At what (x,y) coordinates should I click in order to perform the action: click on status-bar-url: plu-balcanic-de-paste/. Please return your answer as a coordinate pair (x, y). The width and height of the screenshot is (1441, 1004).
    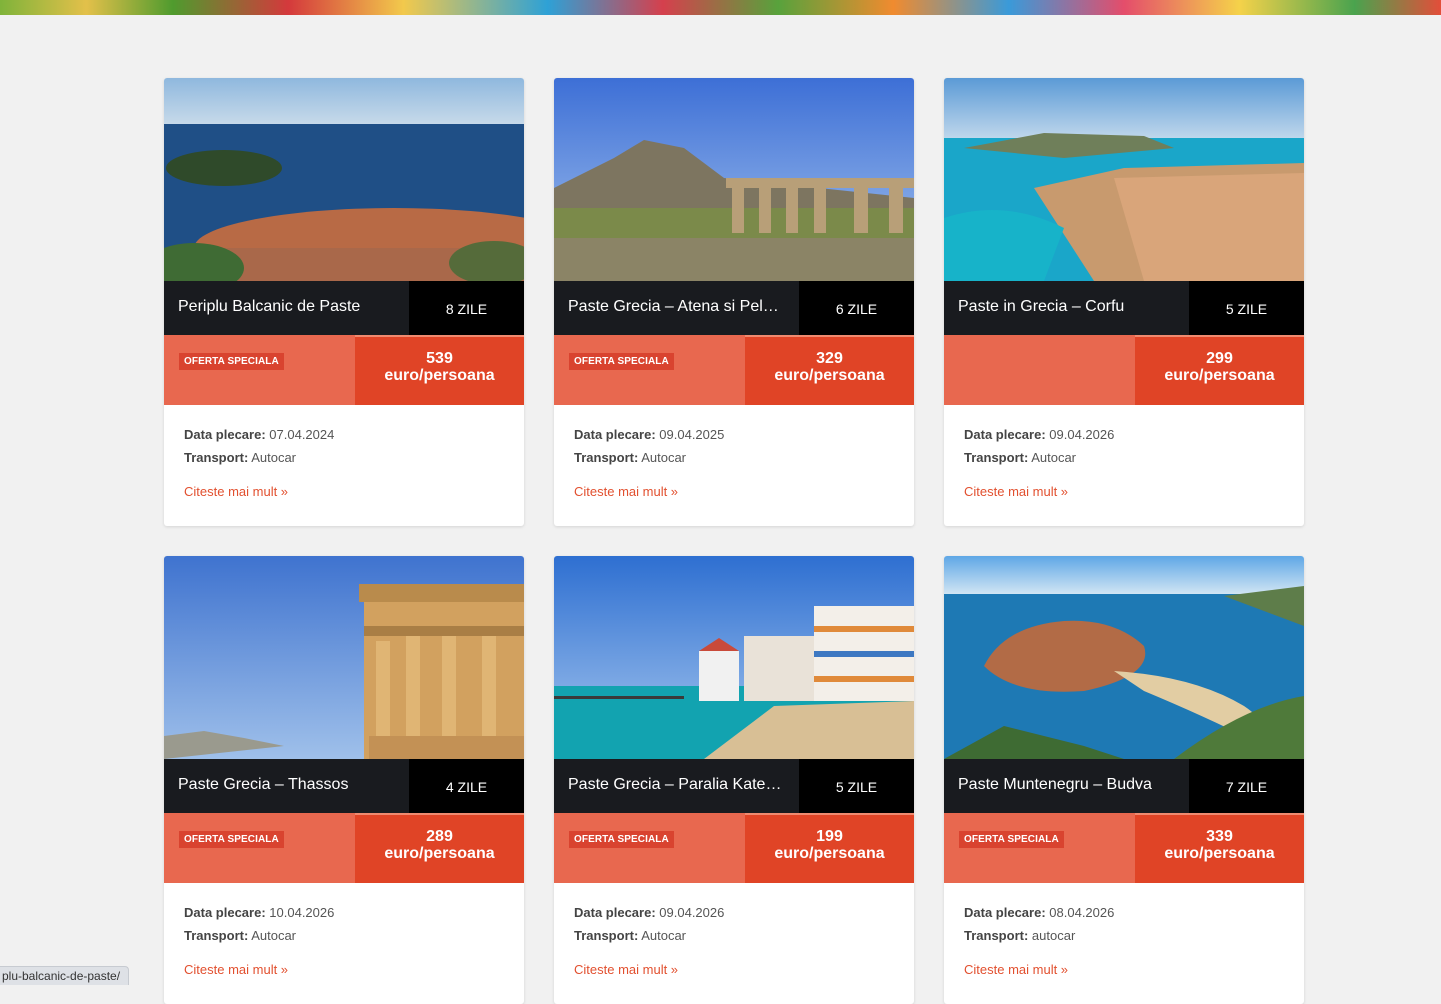
    Looking at the image, I should click on (65, 975).